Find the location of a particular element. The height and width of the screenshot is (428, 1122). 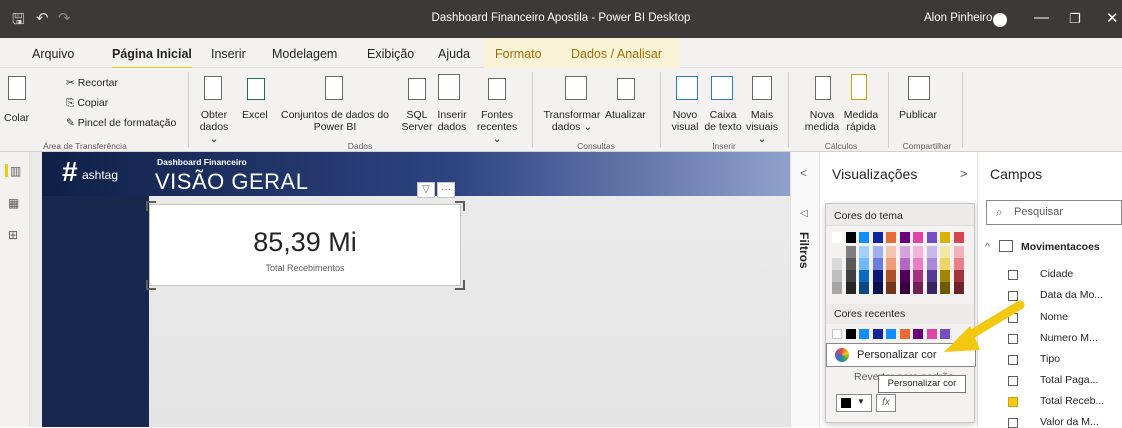

tab-arquivo: Arquivo is located at coordinates (53, 54).